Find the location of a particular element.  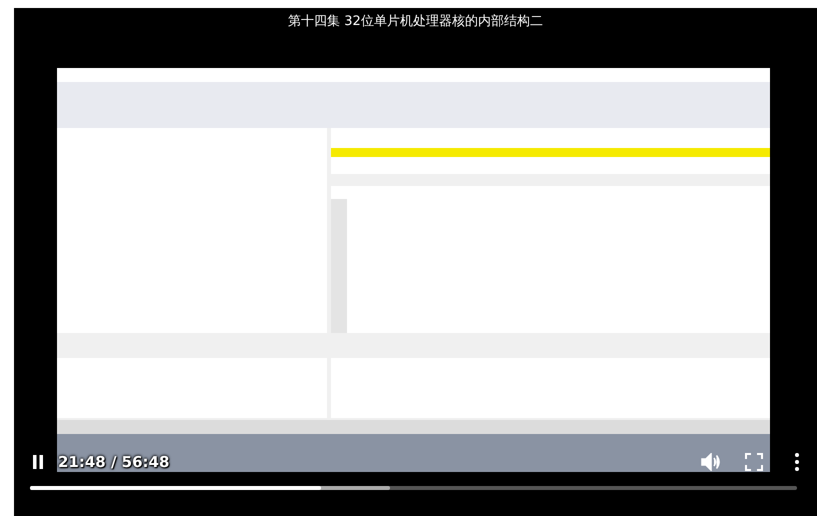

pause-button is located at coordinates (38, 462).